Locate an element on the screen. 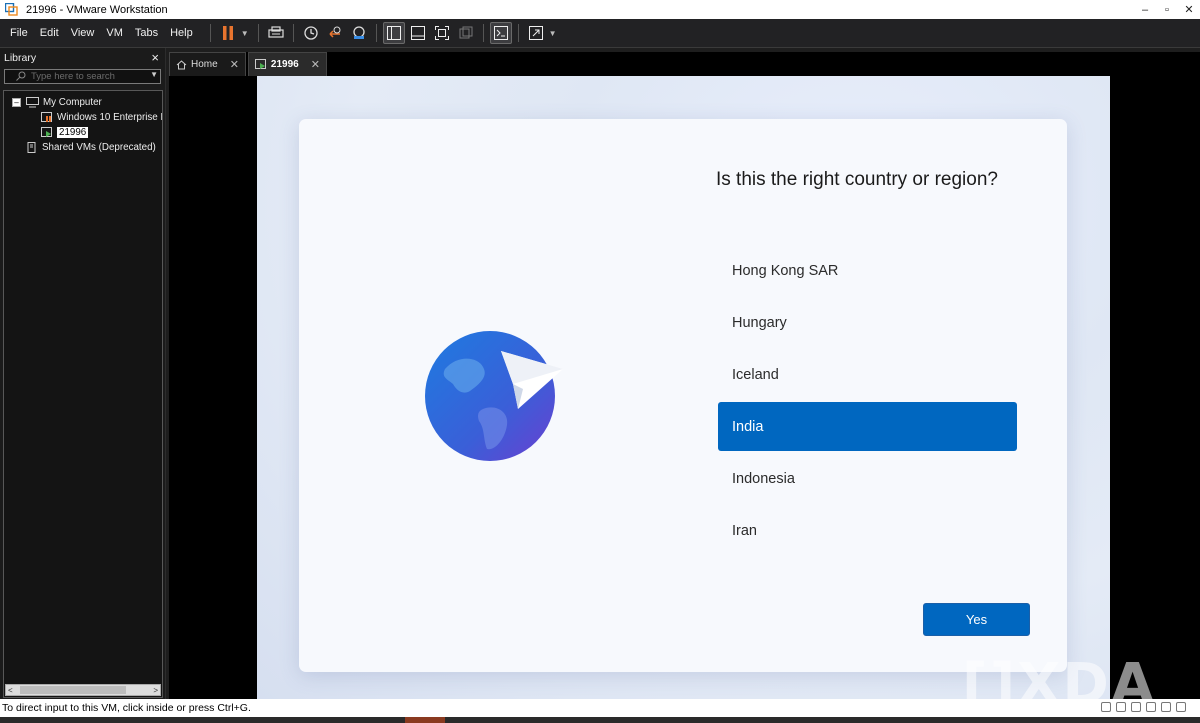  disk-icon is located at coordinates (1121, 707).